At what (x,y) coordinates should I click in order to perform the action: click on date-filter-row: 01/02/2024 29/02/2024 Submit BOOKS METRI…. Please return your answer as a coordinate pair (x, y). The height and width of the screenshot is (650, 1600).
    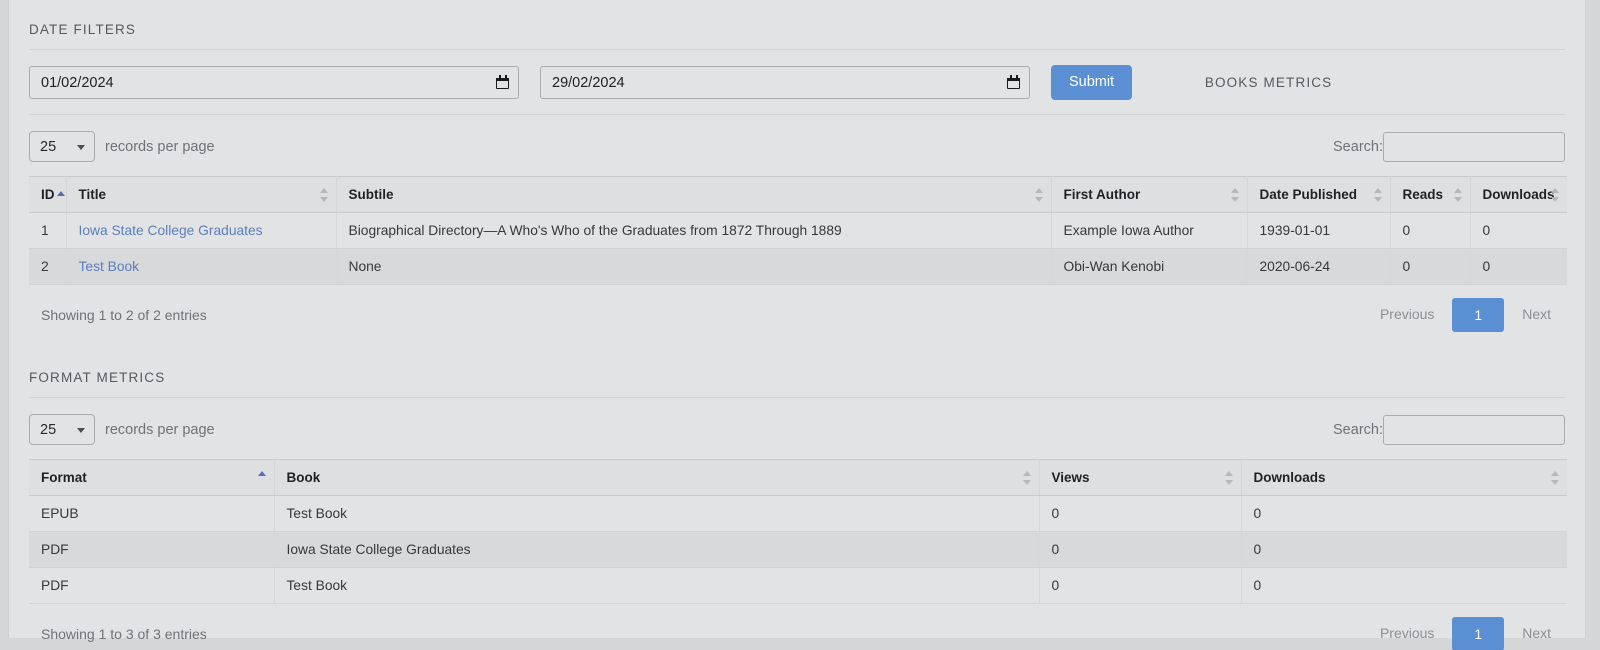
    Looking at the image, I should click on (797, 82).